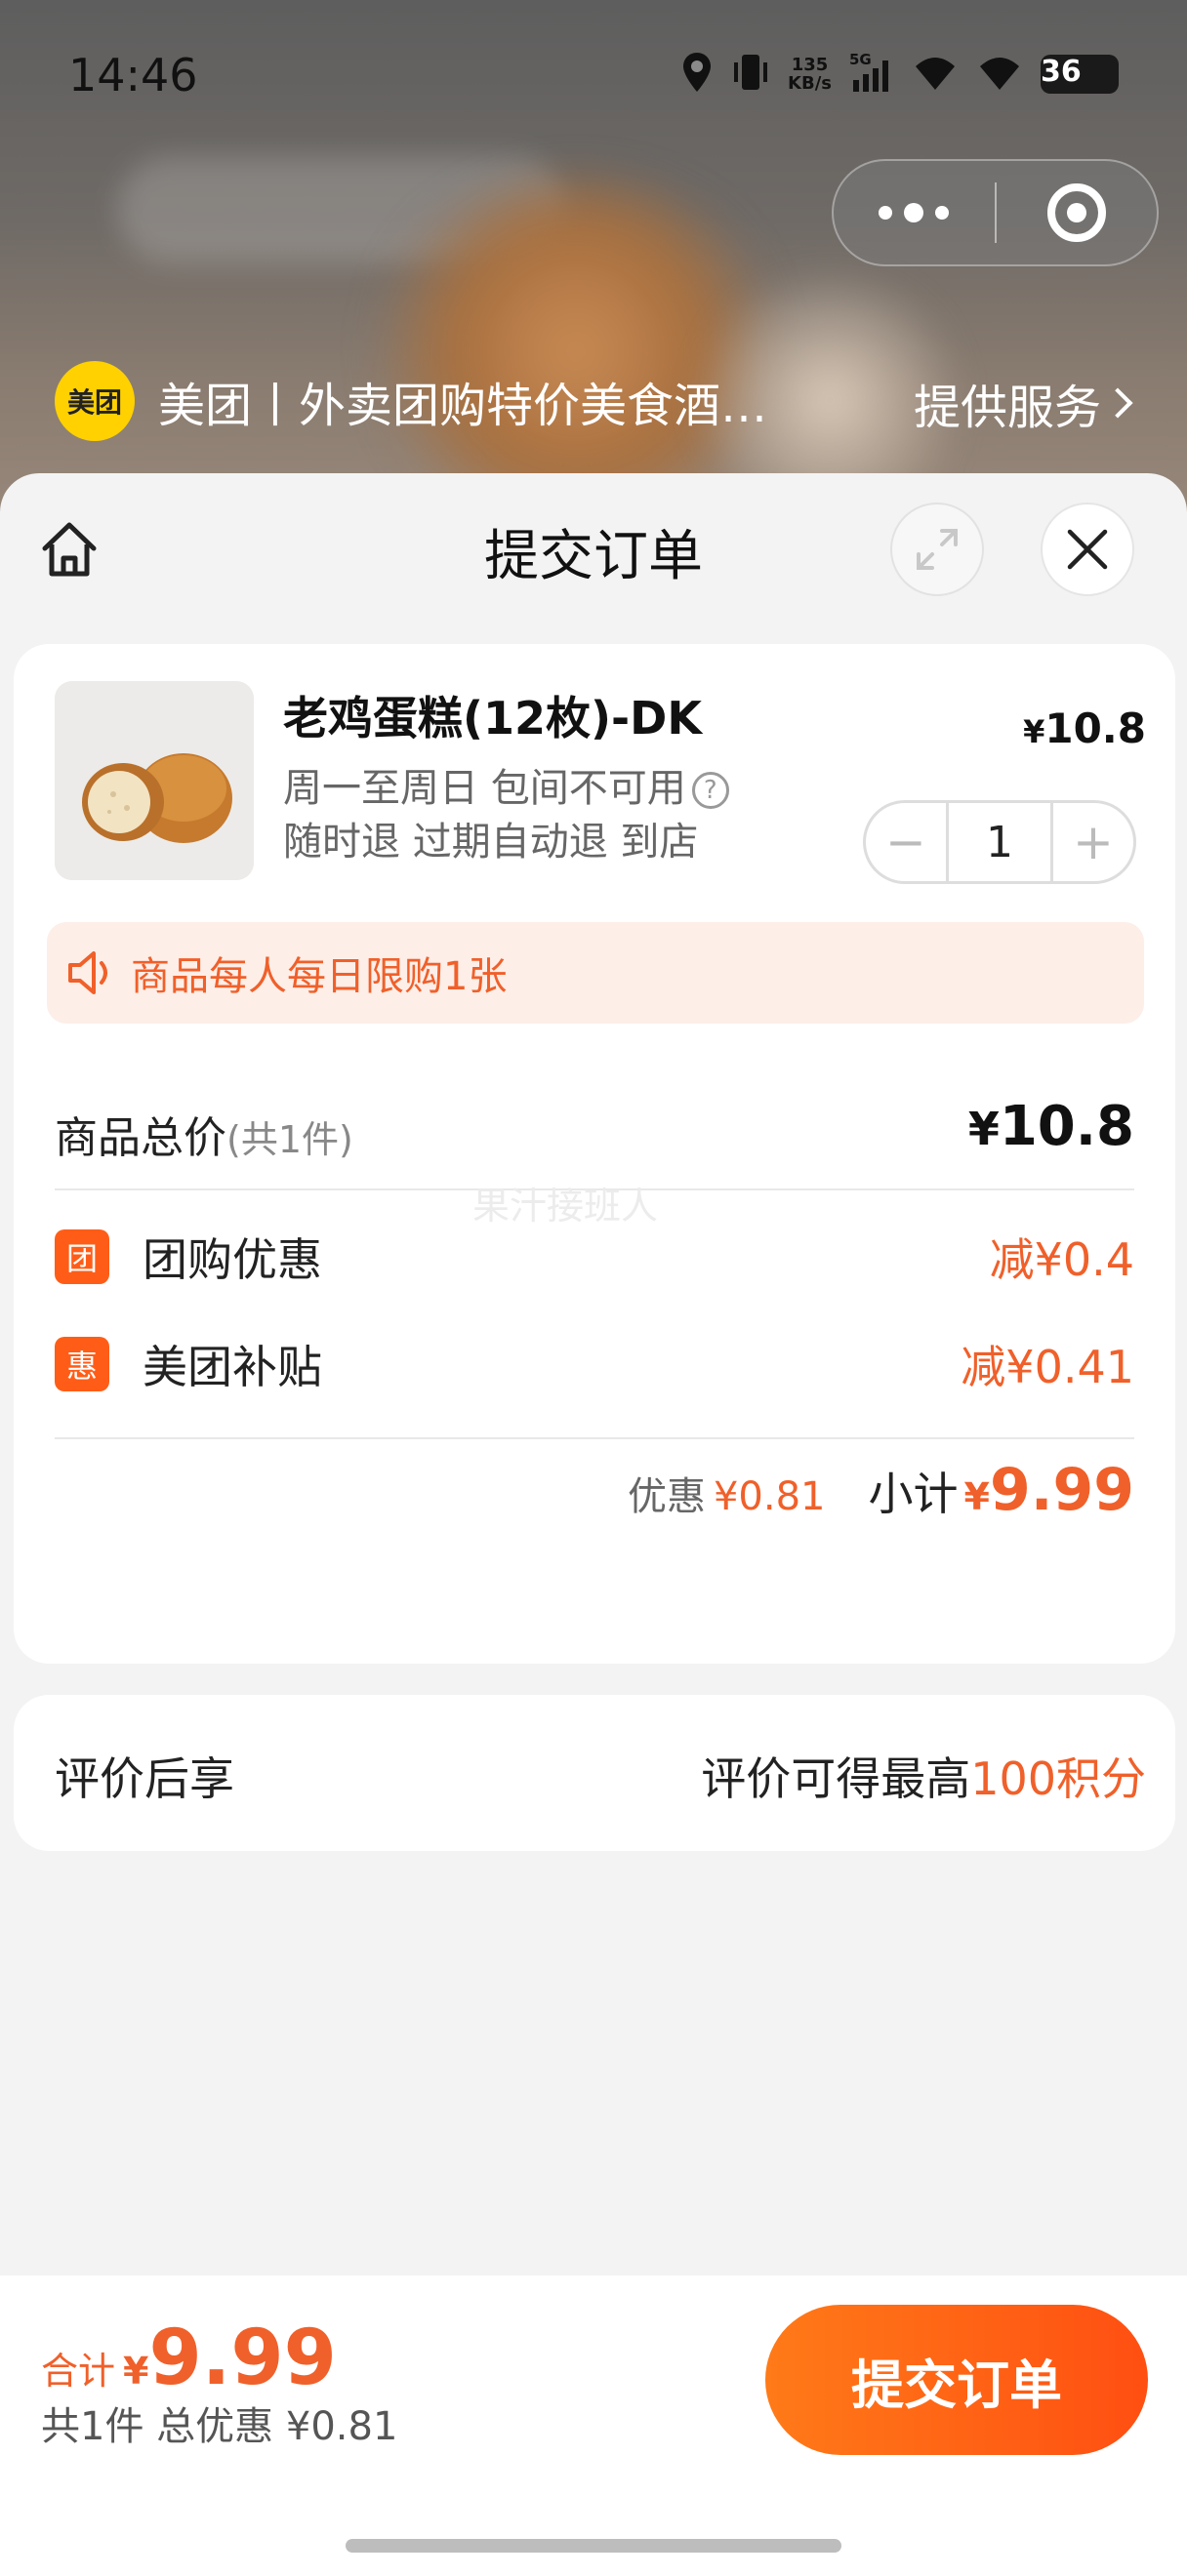 The image size is (1187, 2576). Describe the element at coordinates (666, 1496) in the screenshot. I see `discount-total-label: 优惠` at that location.